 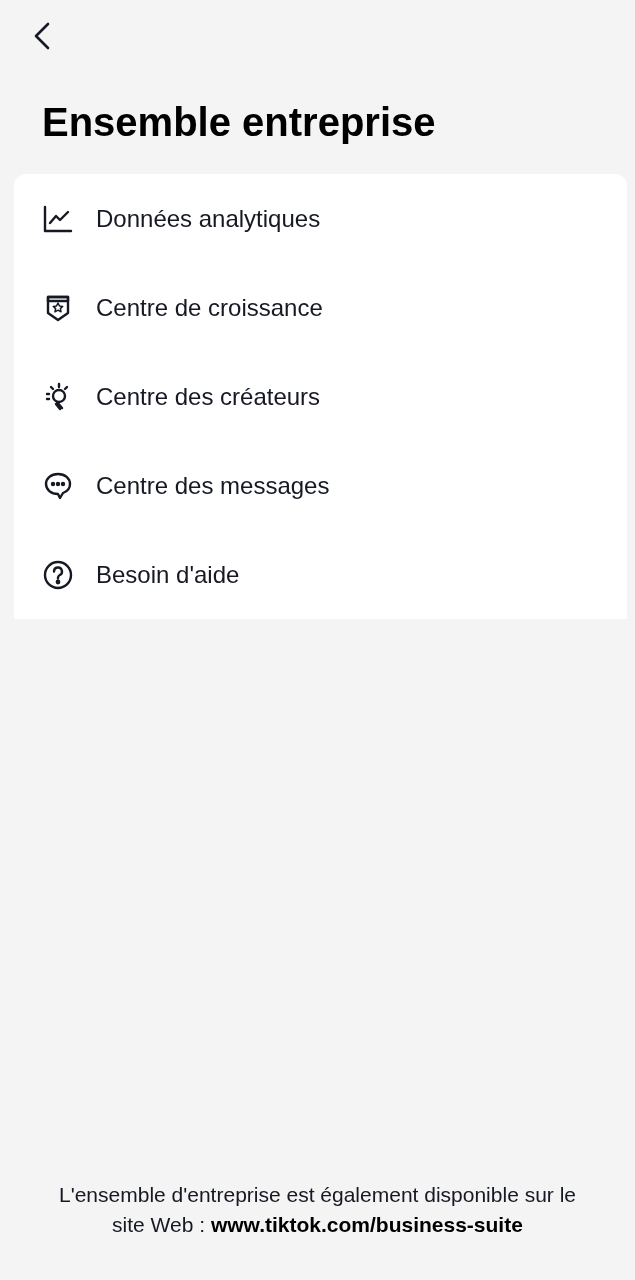 I want to click on menu-item: Données analytiques, so click(x=320, y=218).